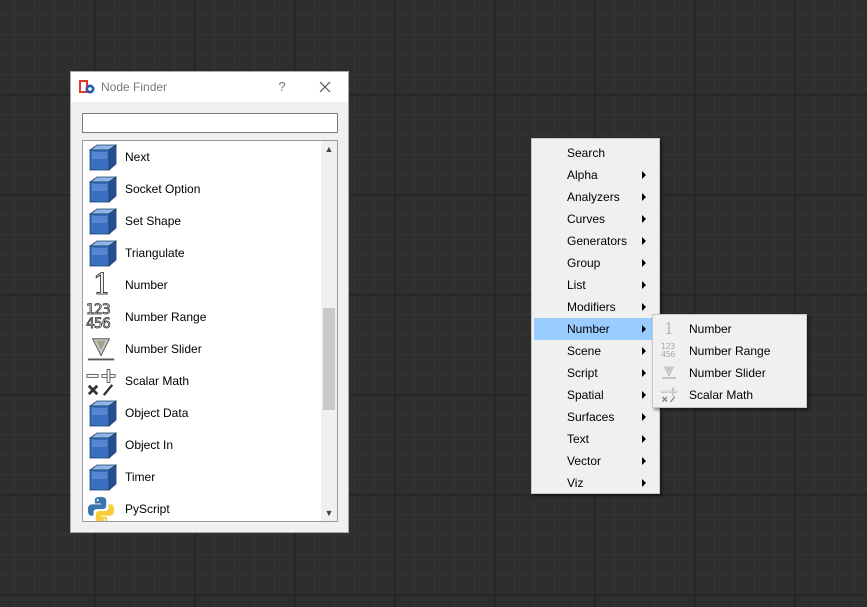 The height and width of the screenshot is (607, 867). Describe the element at coordinates (140, 477) in the screenshot. I see `list-item-label: Timer` at that location.